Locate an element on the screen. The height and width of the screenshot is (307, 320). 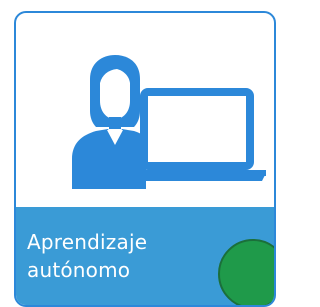
card-title-line2: autónomo is located at coordinates (79, 270).